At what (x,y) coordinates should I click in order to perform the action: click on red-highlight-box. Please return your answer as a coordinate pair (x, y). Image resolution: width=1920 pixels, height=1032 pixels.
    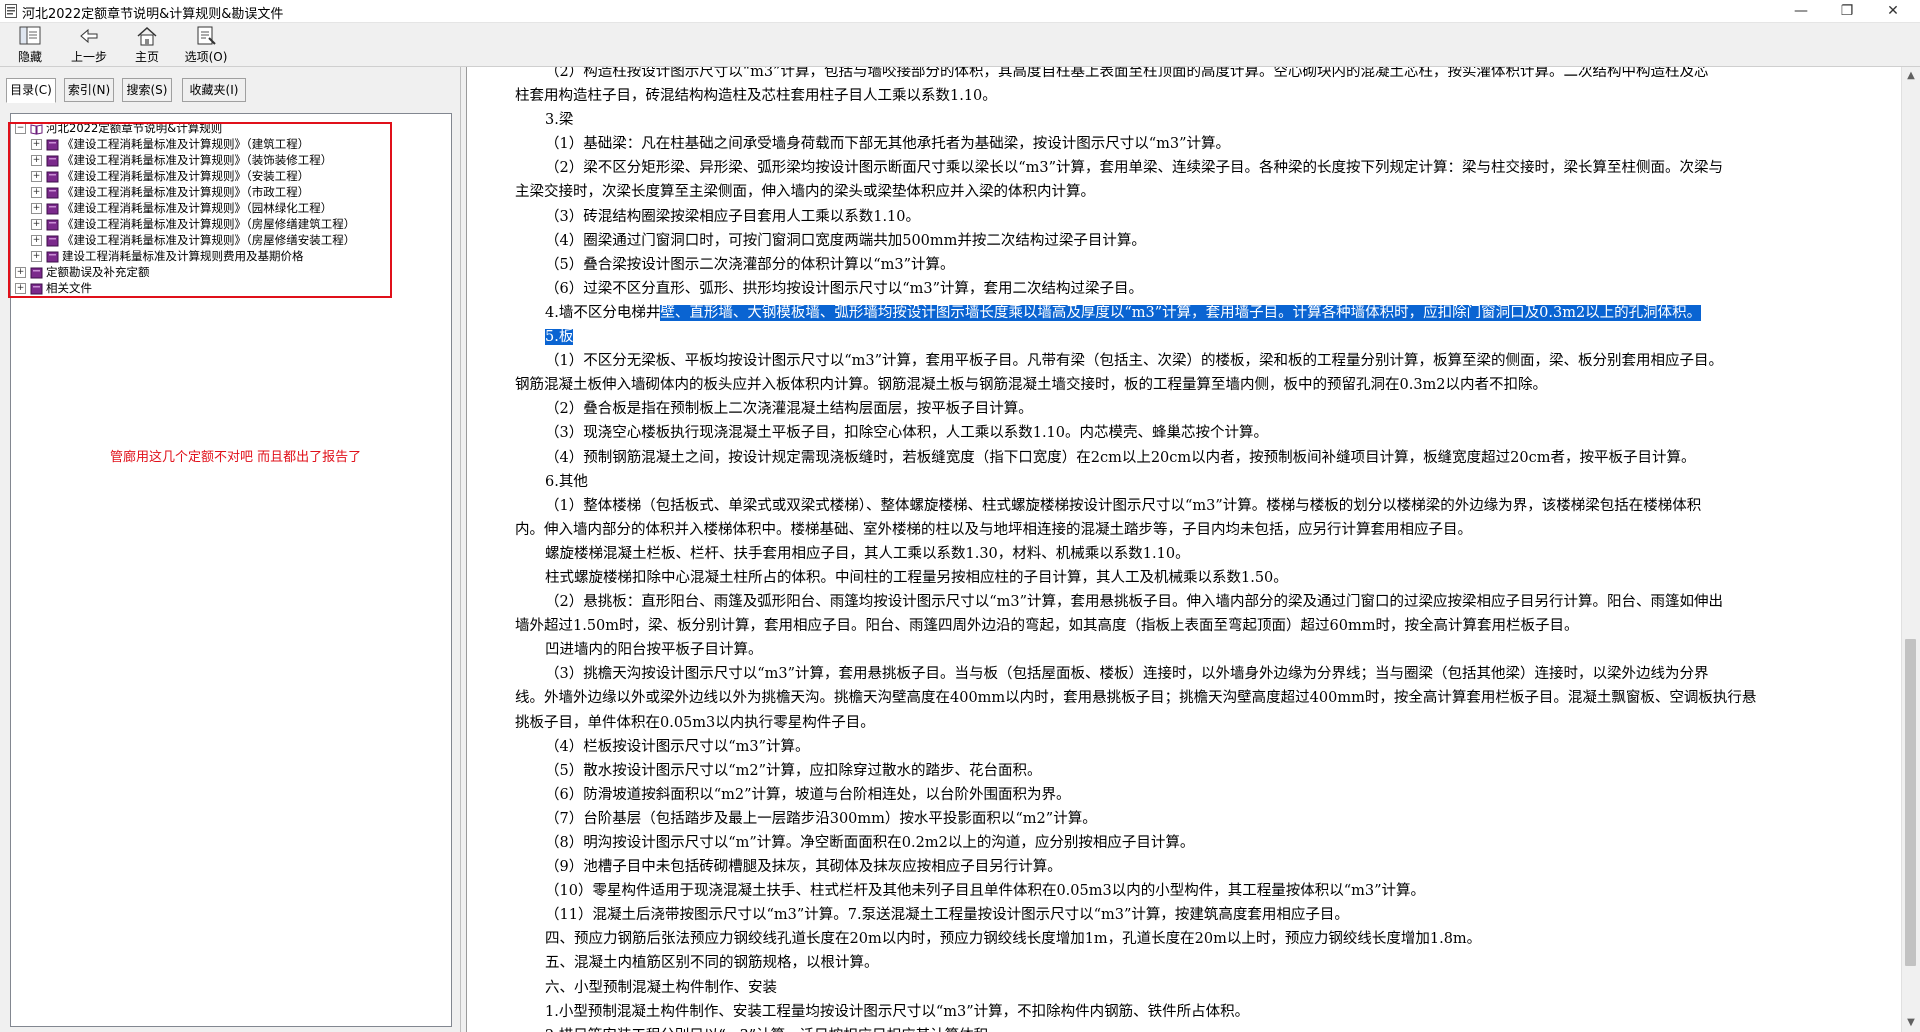
    Looking at the image, I should click on (200, 210).